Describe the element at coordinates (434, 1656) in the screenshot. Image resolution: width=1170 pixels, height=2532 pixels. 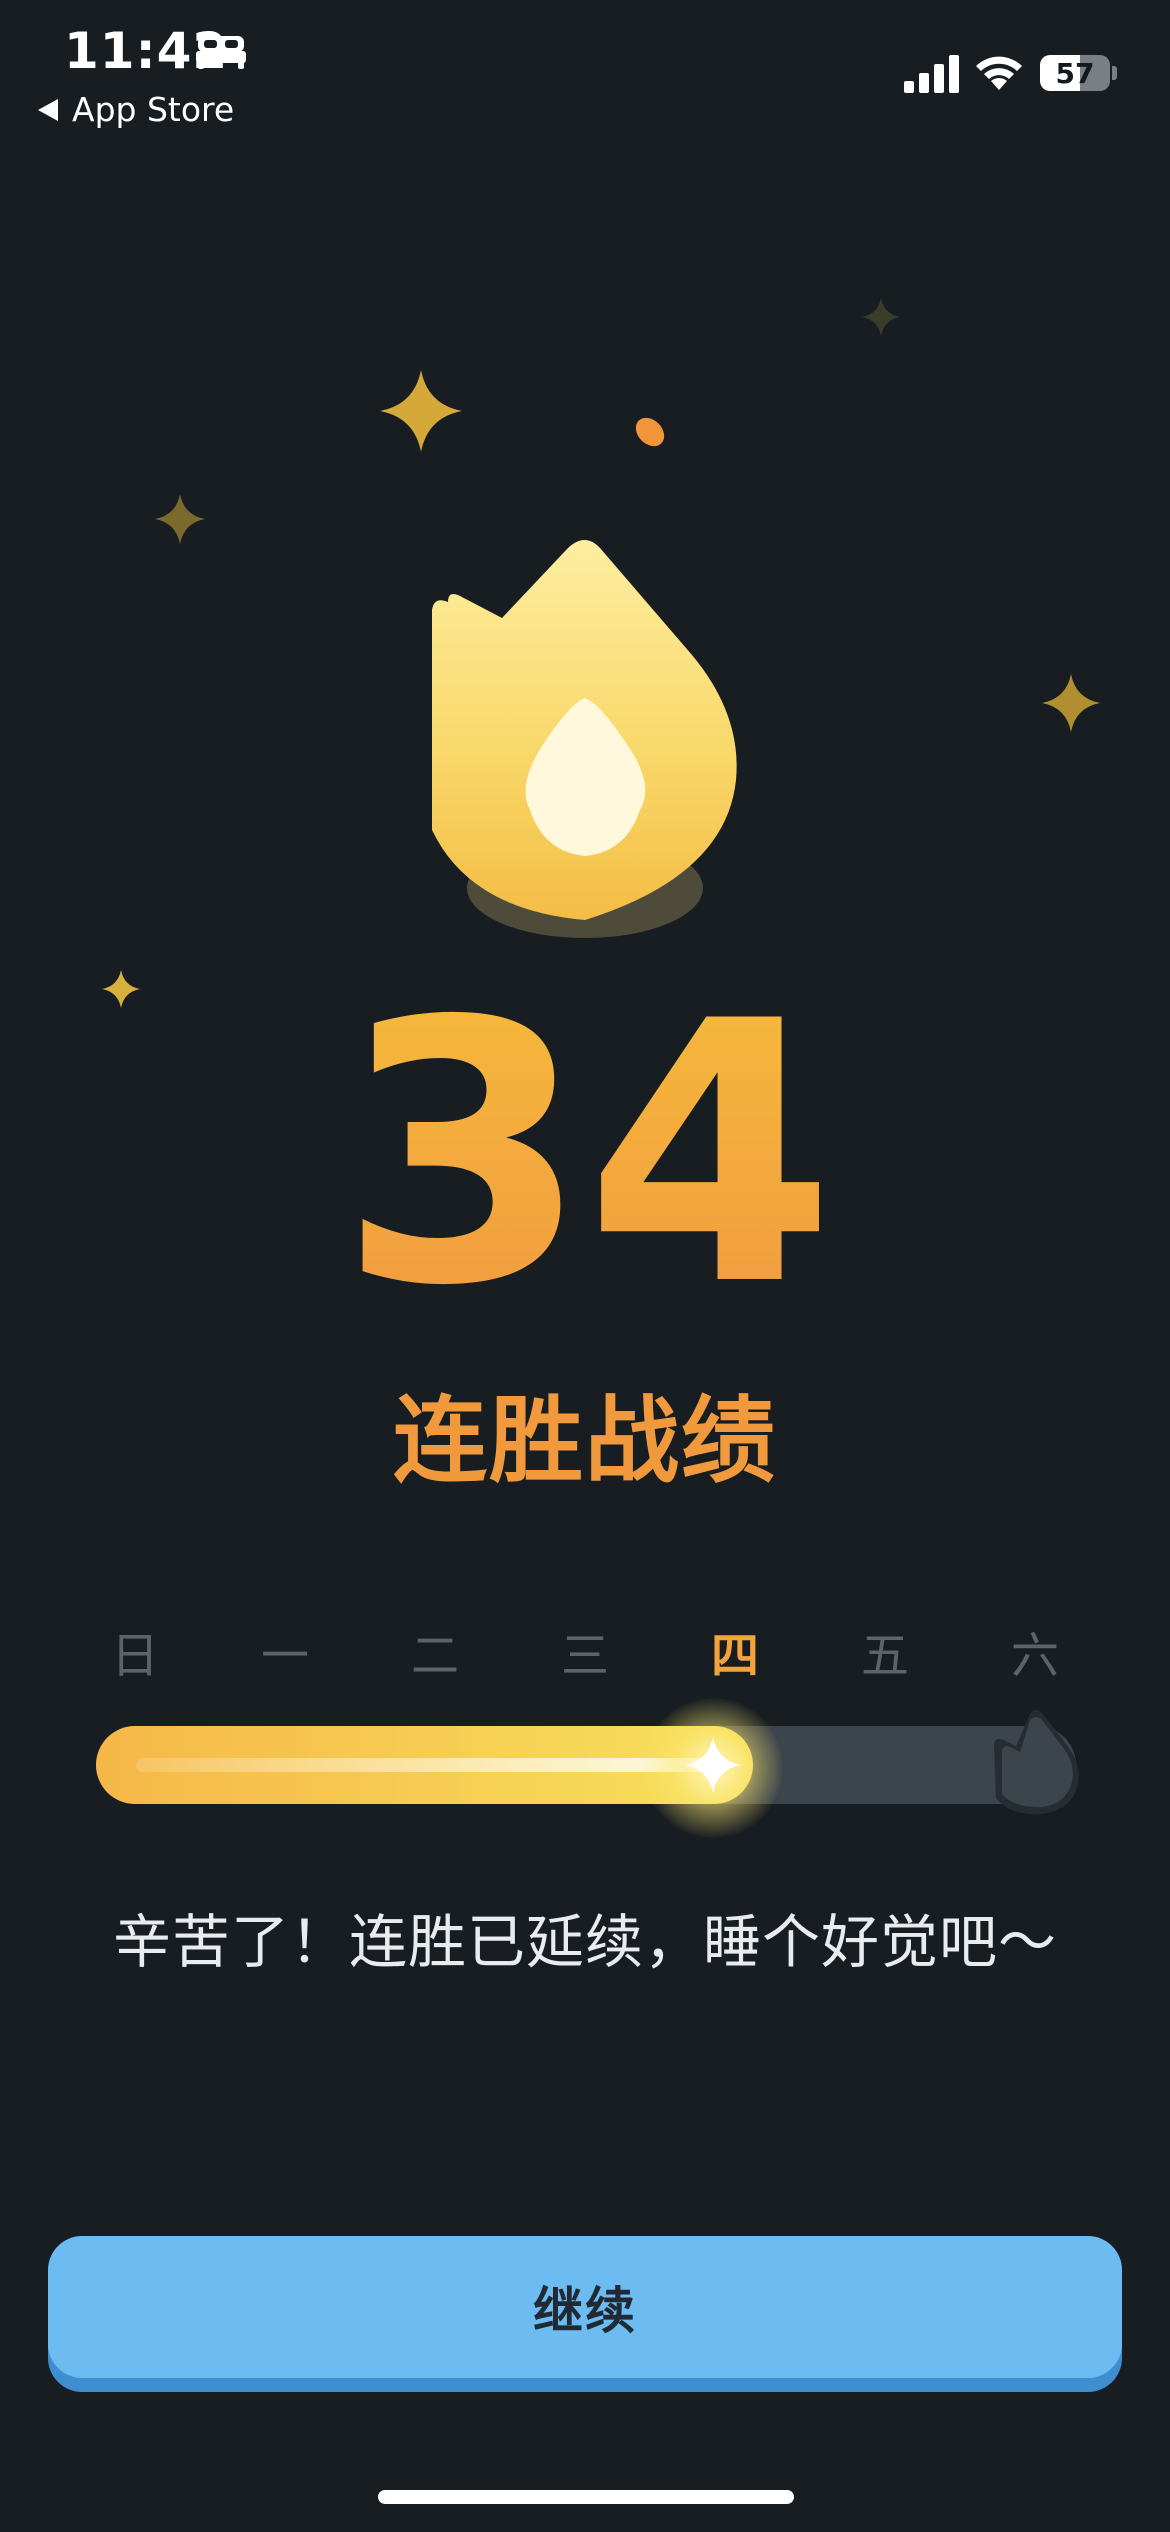
I see `weekday-tue: 二` at that location.